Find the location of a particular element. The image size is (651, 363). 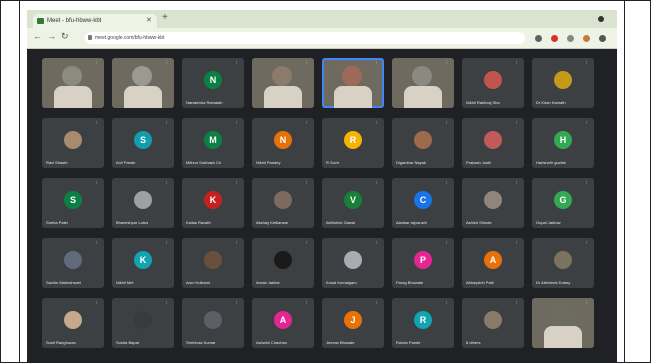

participant-name: Alankar rajvanshi is located at coordinates (411, 222).